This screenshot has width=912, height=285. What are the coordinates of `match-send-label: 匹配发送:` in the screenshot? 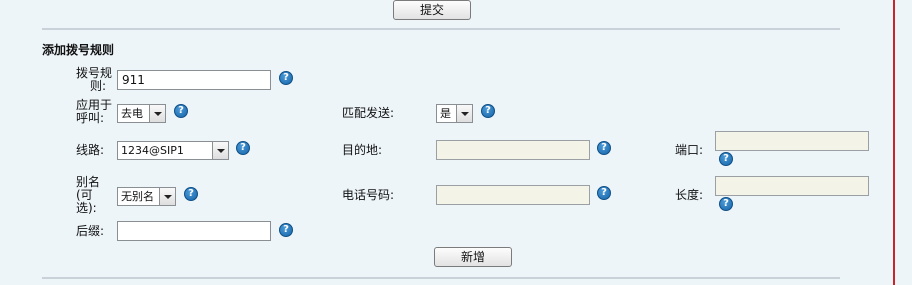 It's located at (368, 113).